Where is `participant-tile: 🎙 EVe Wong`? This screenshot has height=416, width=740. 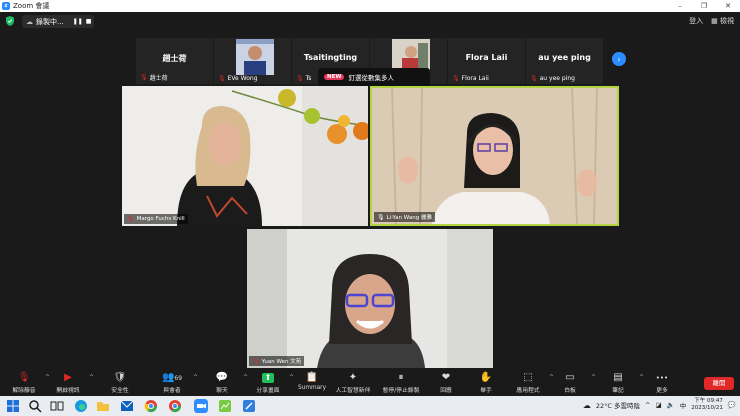 participant-tile: 🎙 EVe Wong is located at coordinates (252, 61).